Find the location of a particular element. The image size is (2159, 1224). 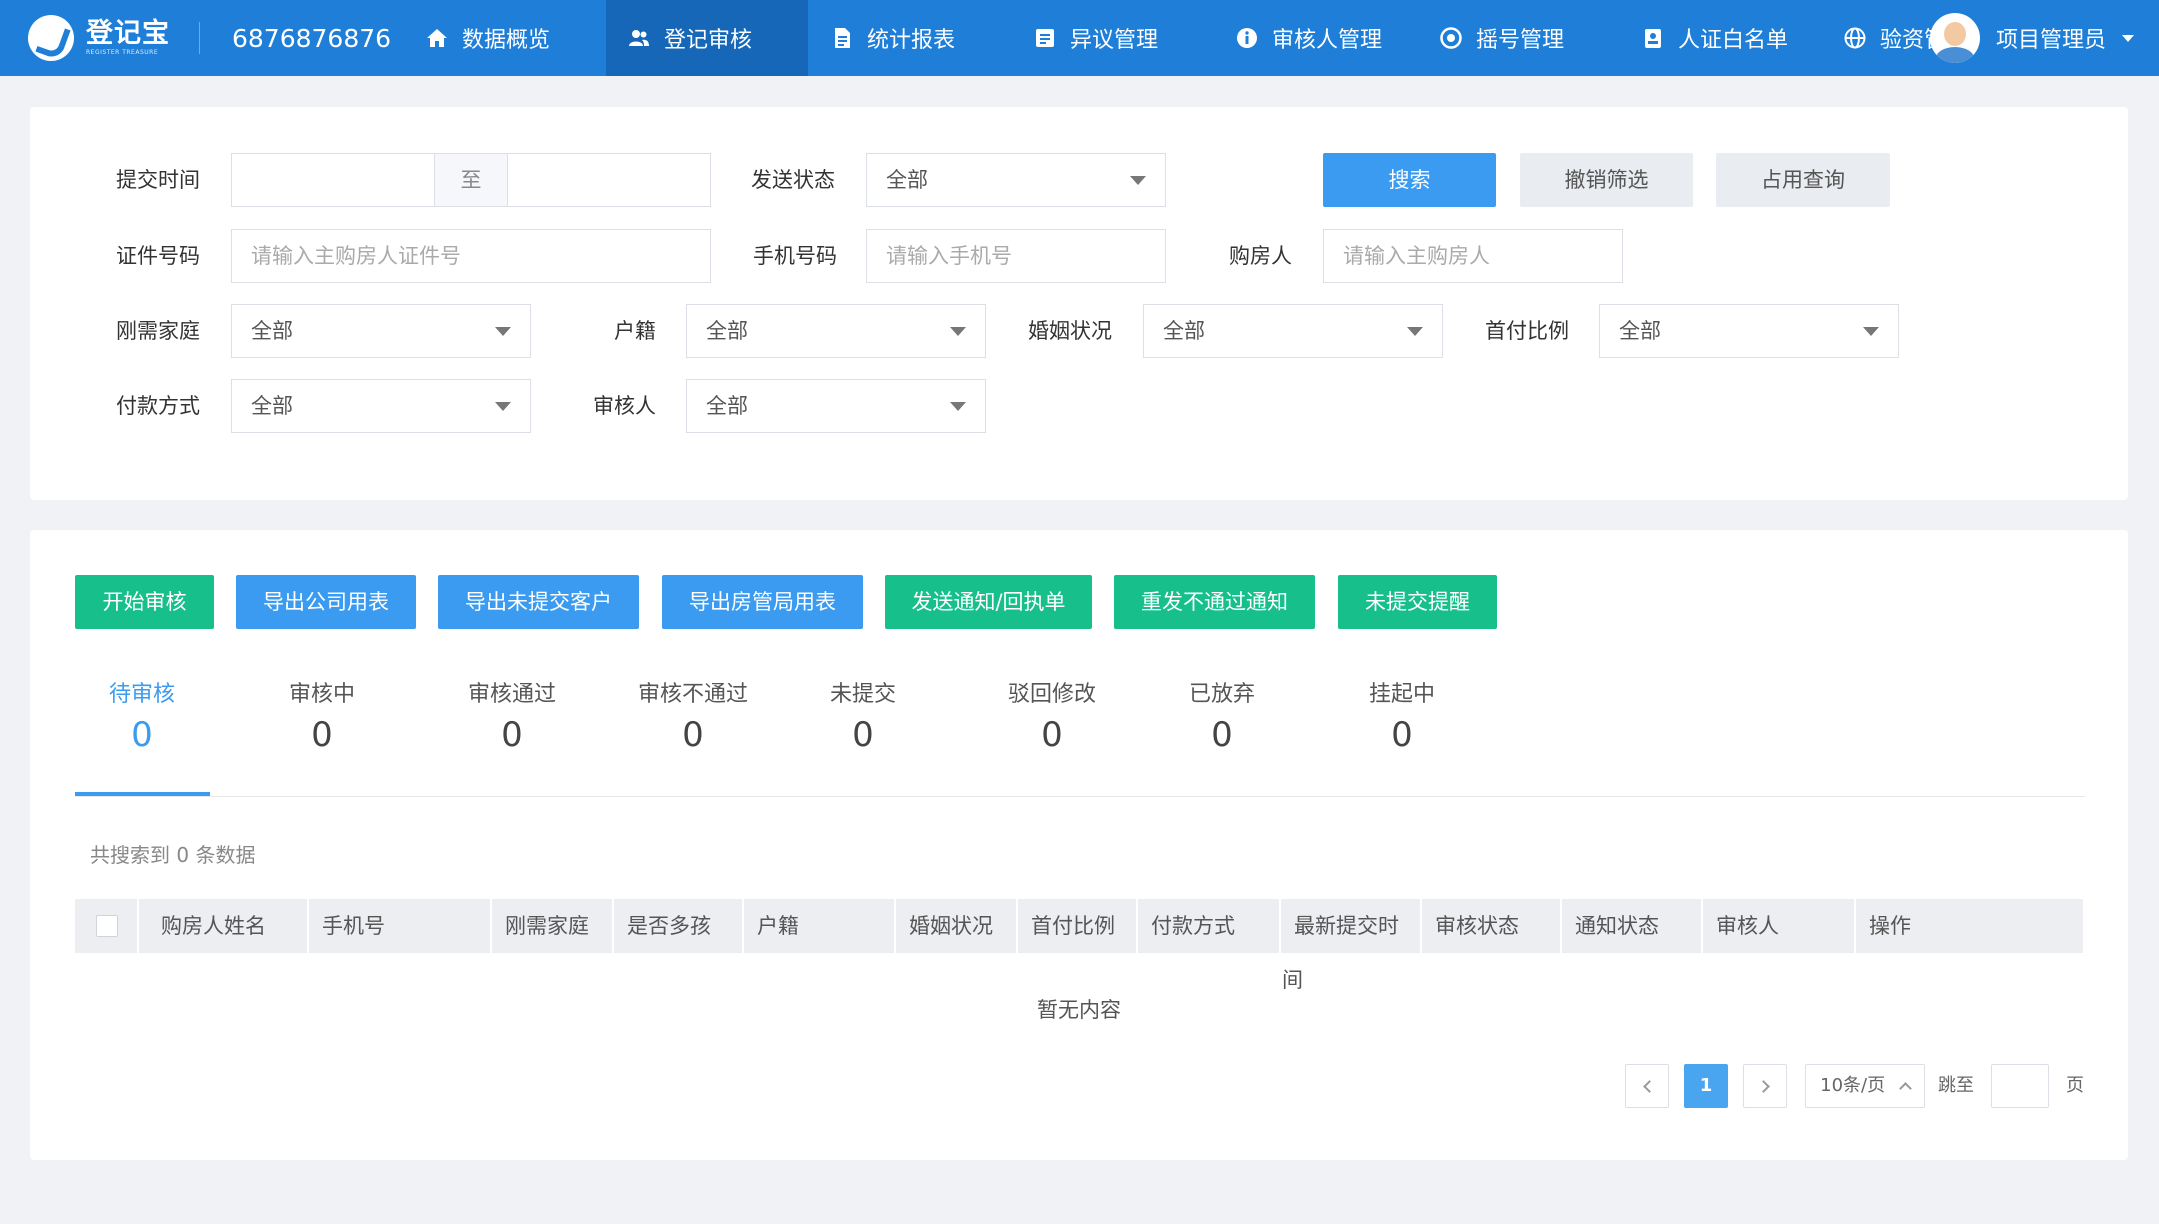

app-logo: 登记宝 REGISTER TREASURE is located at coordinates (99, 38).